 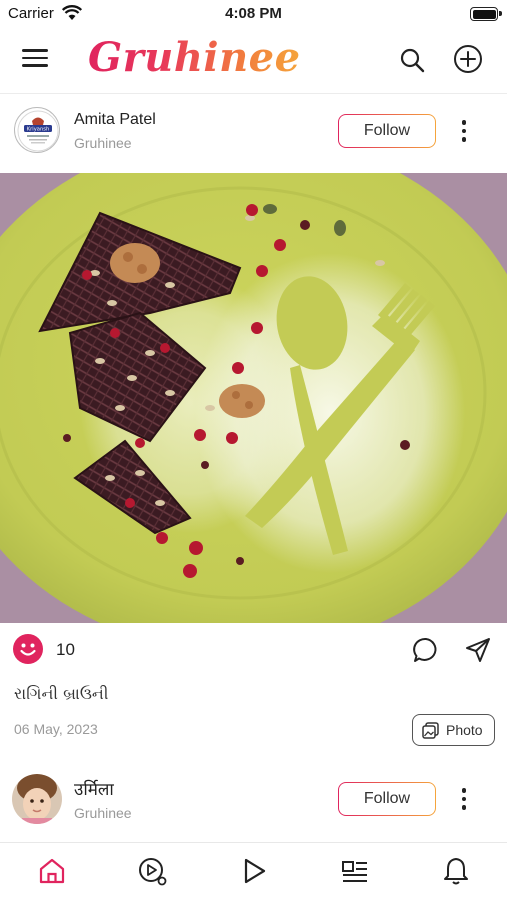 I want to click on header-divider, so click(x=253, y=93).